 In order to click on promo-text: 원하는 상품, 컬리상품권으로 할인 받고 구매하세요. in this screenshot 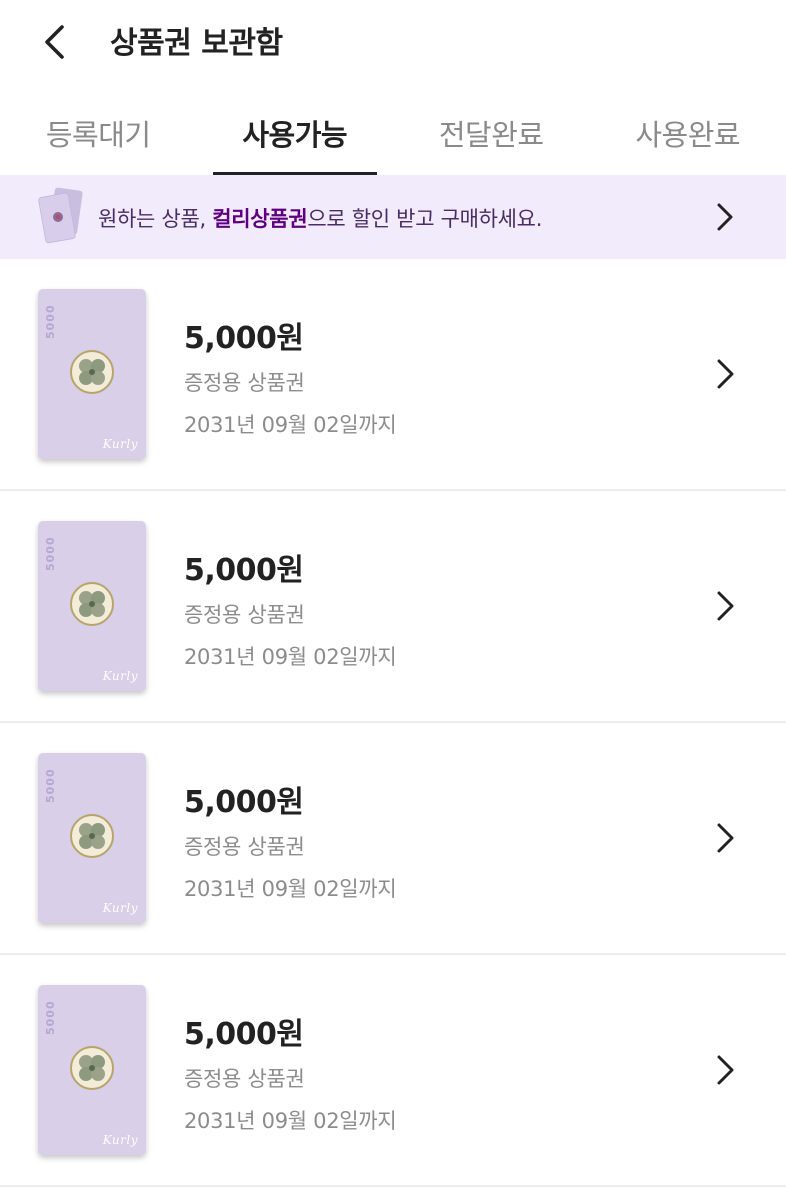, I will do `click(320, 218)`.